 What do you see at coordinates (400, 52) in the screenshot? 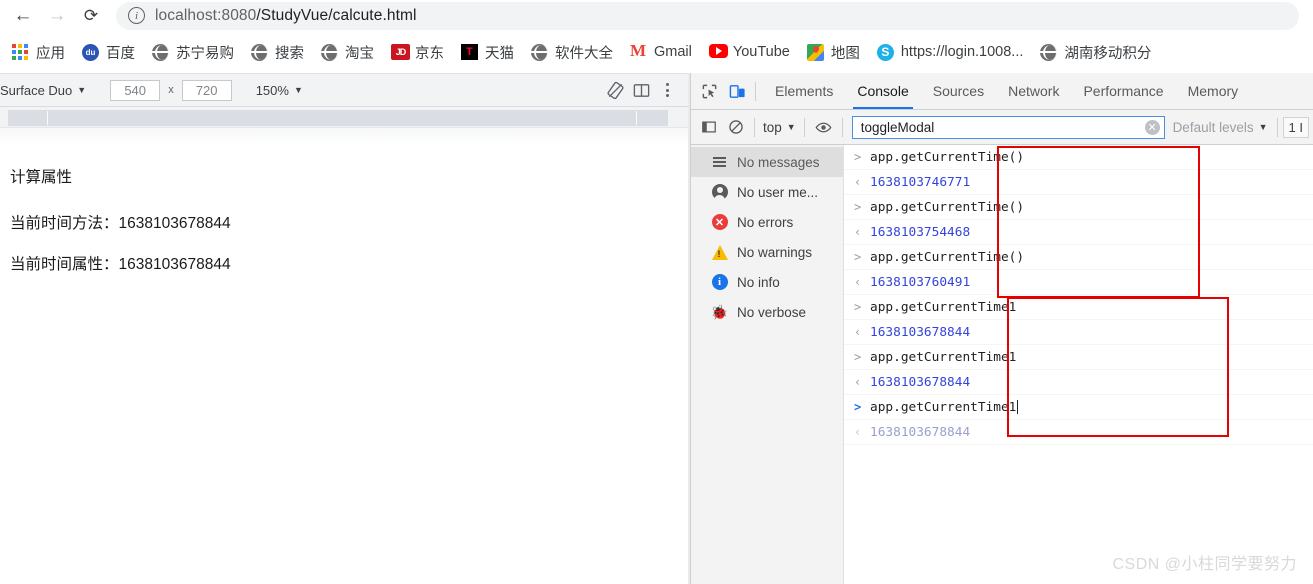
I see `jd-icon: JD` at bounding box center [400, 52].